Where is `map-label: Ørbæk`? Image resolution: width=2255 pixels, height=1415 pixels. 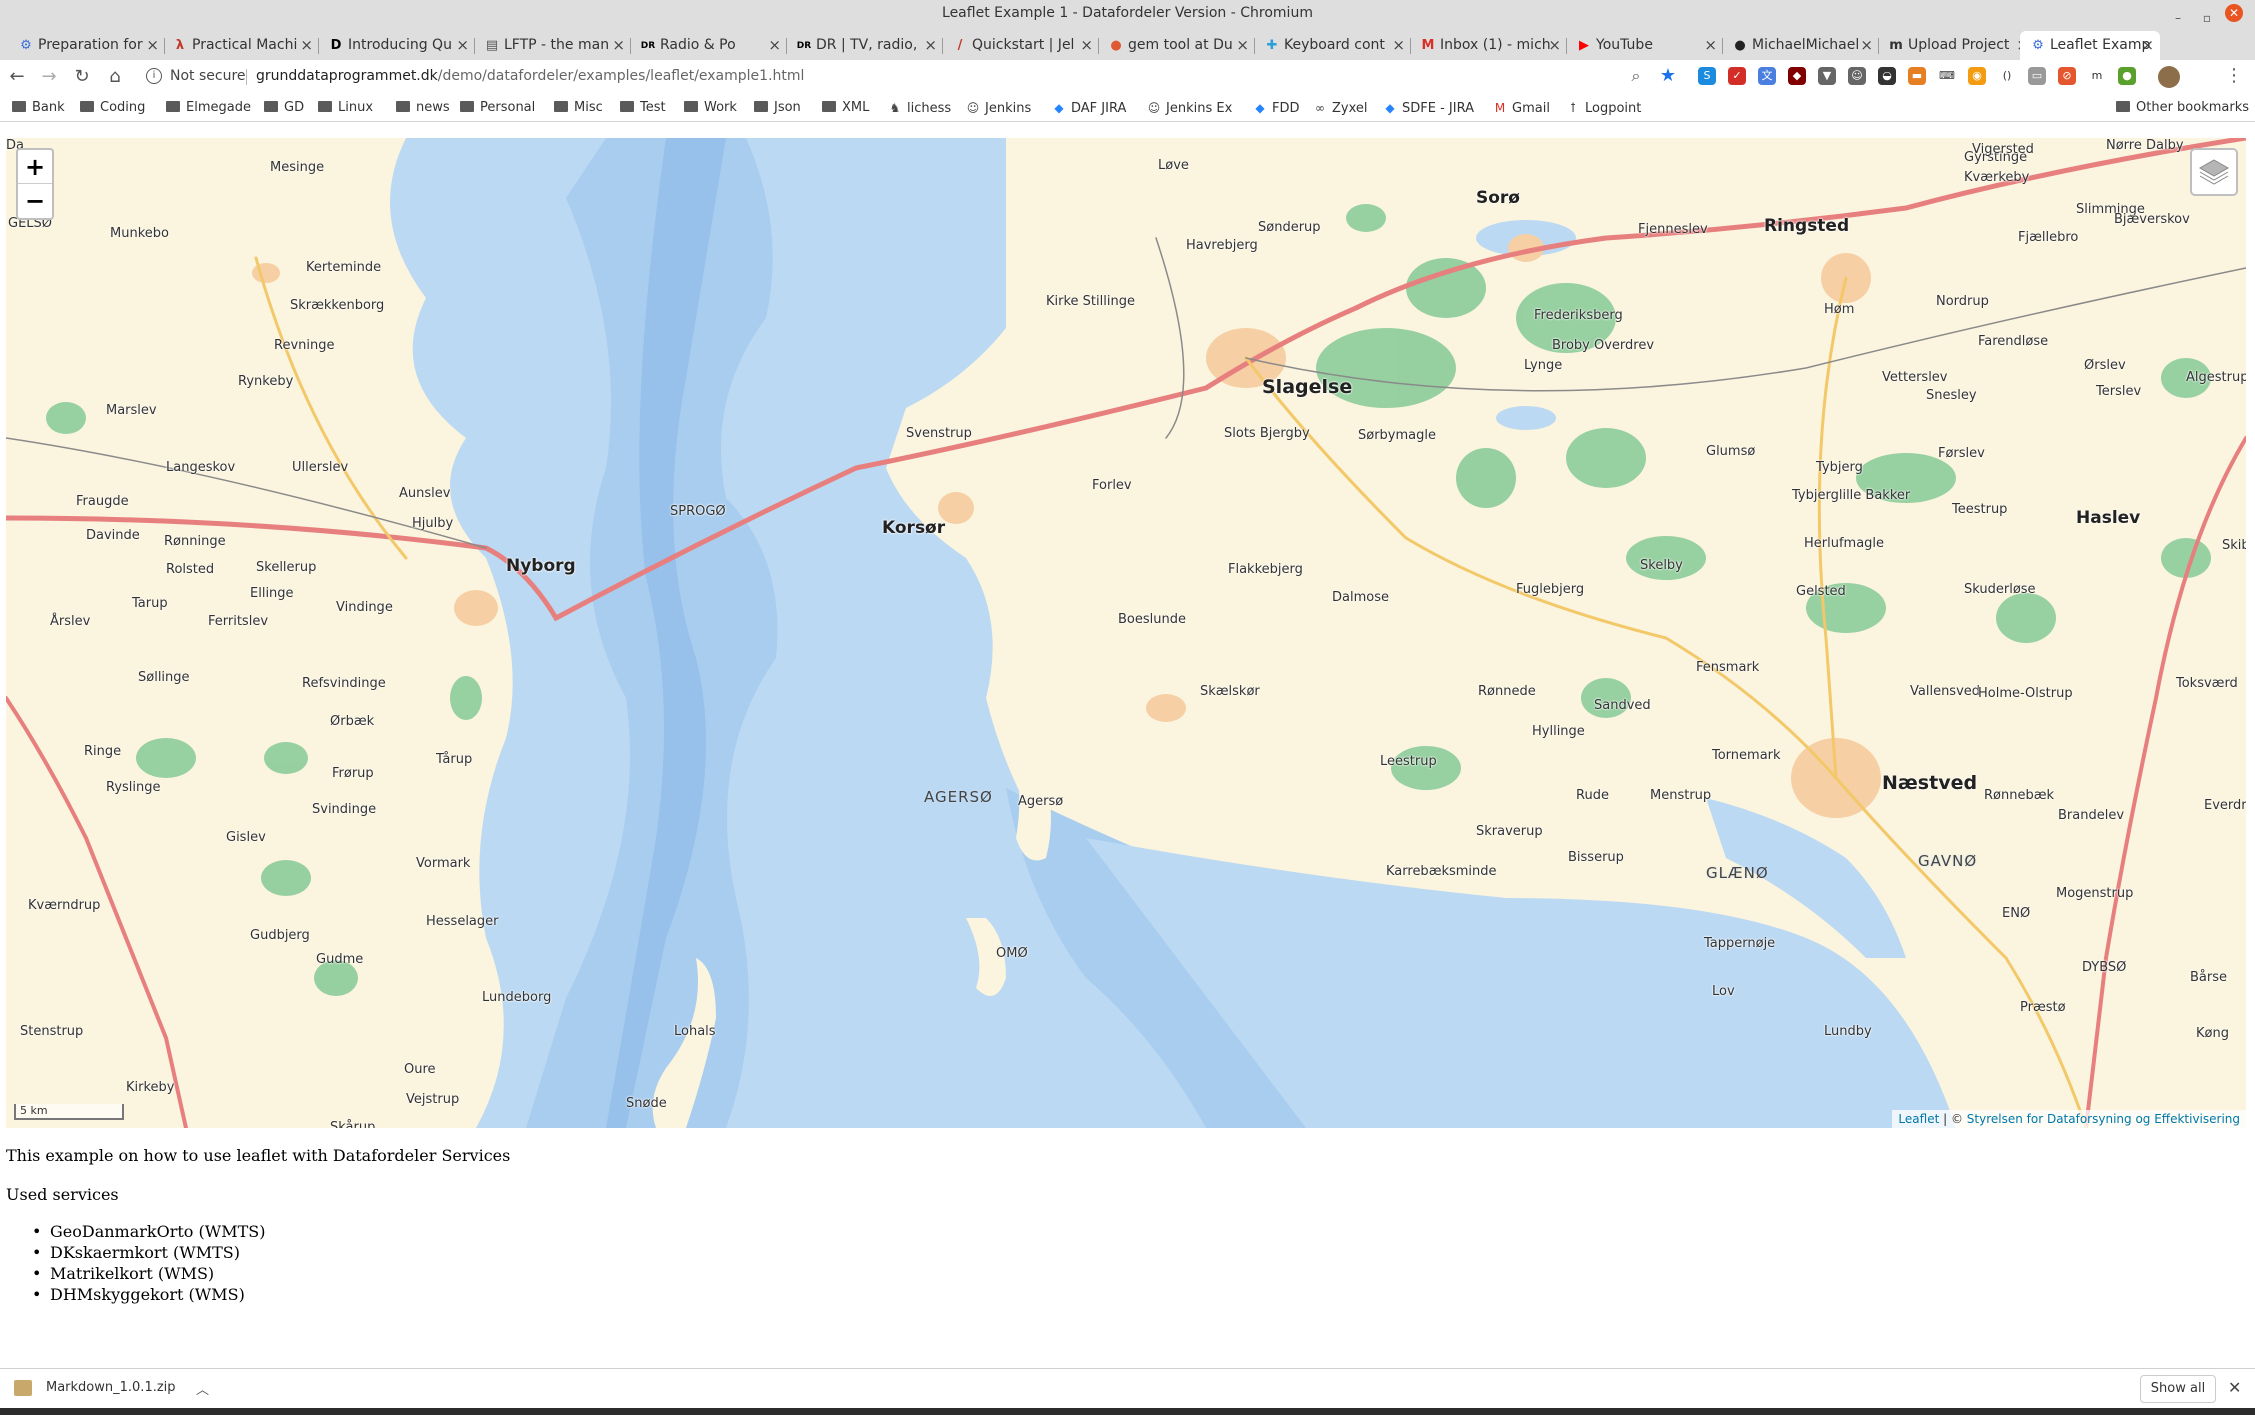 map-label: Ørbæk is located at coordinates (352, 721).